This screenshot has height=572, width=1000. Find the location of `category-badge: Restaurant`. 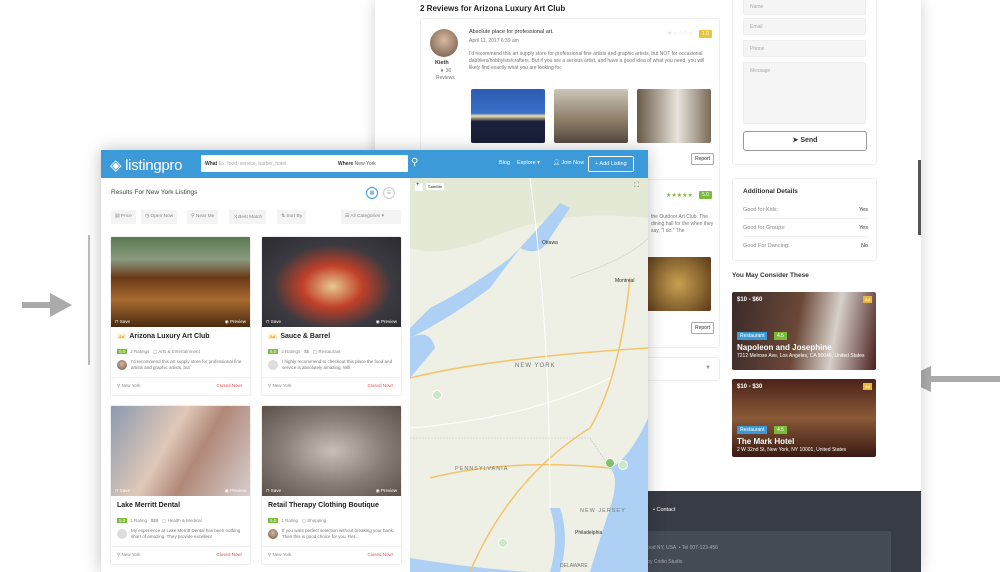

category-badge: Restaurant is located at coordinates (752, 430).